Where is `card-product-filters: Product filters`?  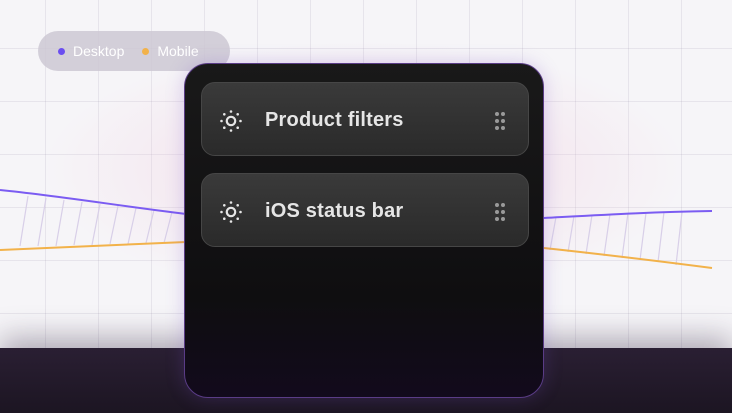 card-product-filters: Product filters is located at coordinates (365, 119).